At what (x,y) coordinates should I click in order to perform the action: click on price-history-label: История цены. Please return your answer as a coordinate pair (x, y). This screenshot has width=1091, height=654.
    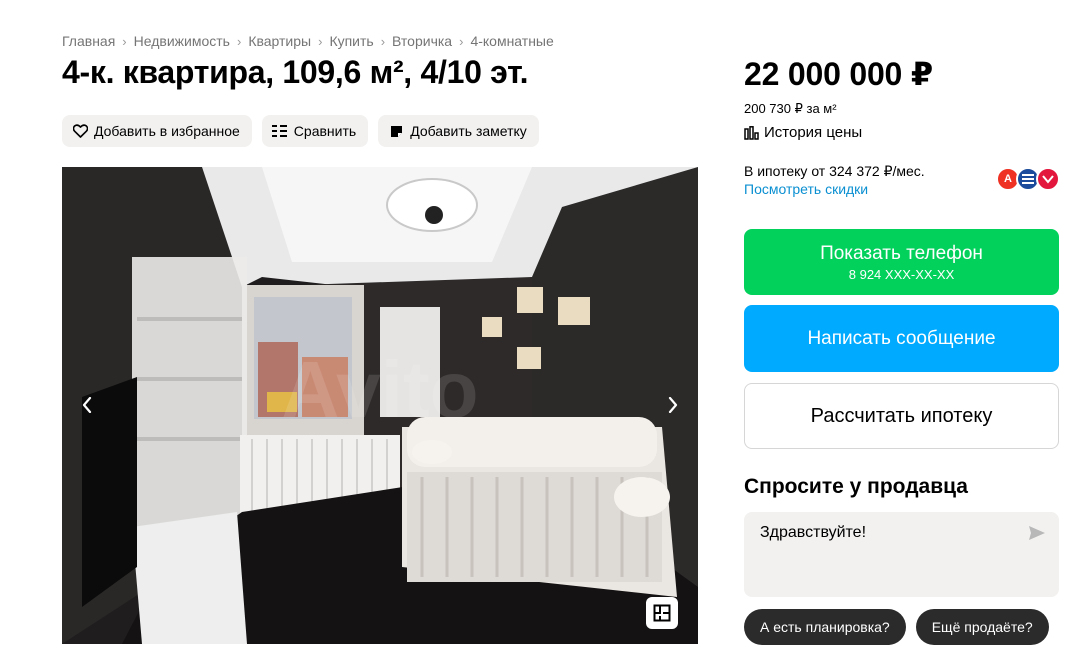
    Looking at the image, I should click on (813, 132).